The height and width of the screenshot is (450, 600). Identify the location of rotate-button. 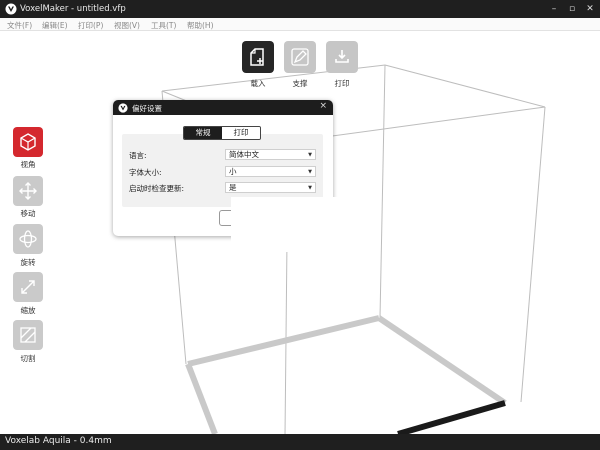
(28, 239).